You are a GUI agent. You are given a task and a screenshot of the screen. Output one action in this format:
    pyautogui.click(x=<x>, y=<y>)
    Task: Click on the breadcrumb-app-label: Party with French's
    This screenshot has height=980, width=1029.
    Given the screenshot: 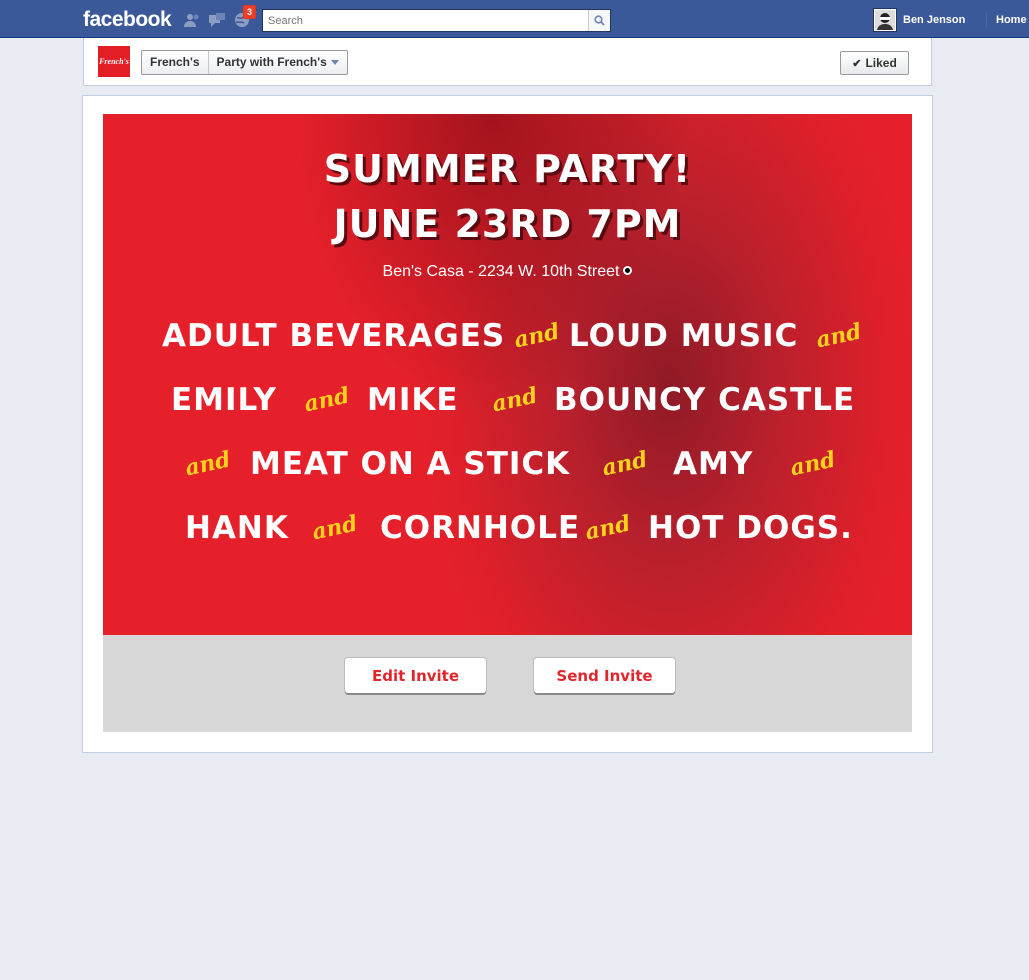 What is the action you would take?
    pyautogui.click(x=271, y=62)
    